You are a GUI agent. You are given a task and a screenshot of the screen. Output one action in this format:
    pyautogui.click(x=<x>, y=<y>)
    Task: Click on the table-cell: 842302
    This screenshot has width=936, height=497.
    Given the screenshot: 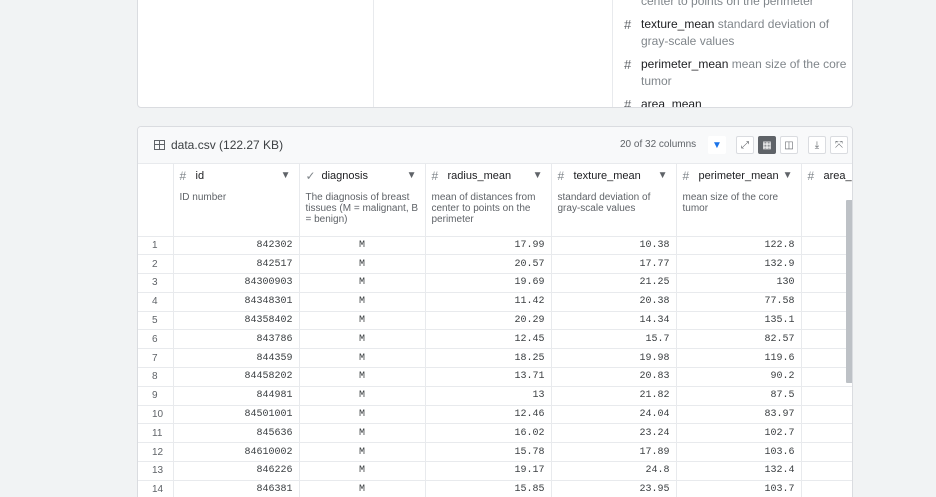 What is the action you would take?
    pyautogui.click(x=236, y=246)
    